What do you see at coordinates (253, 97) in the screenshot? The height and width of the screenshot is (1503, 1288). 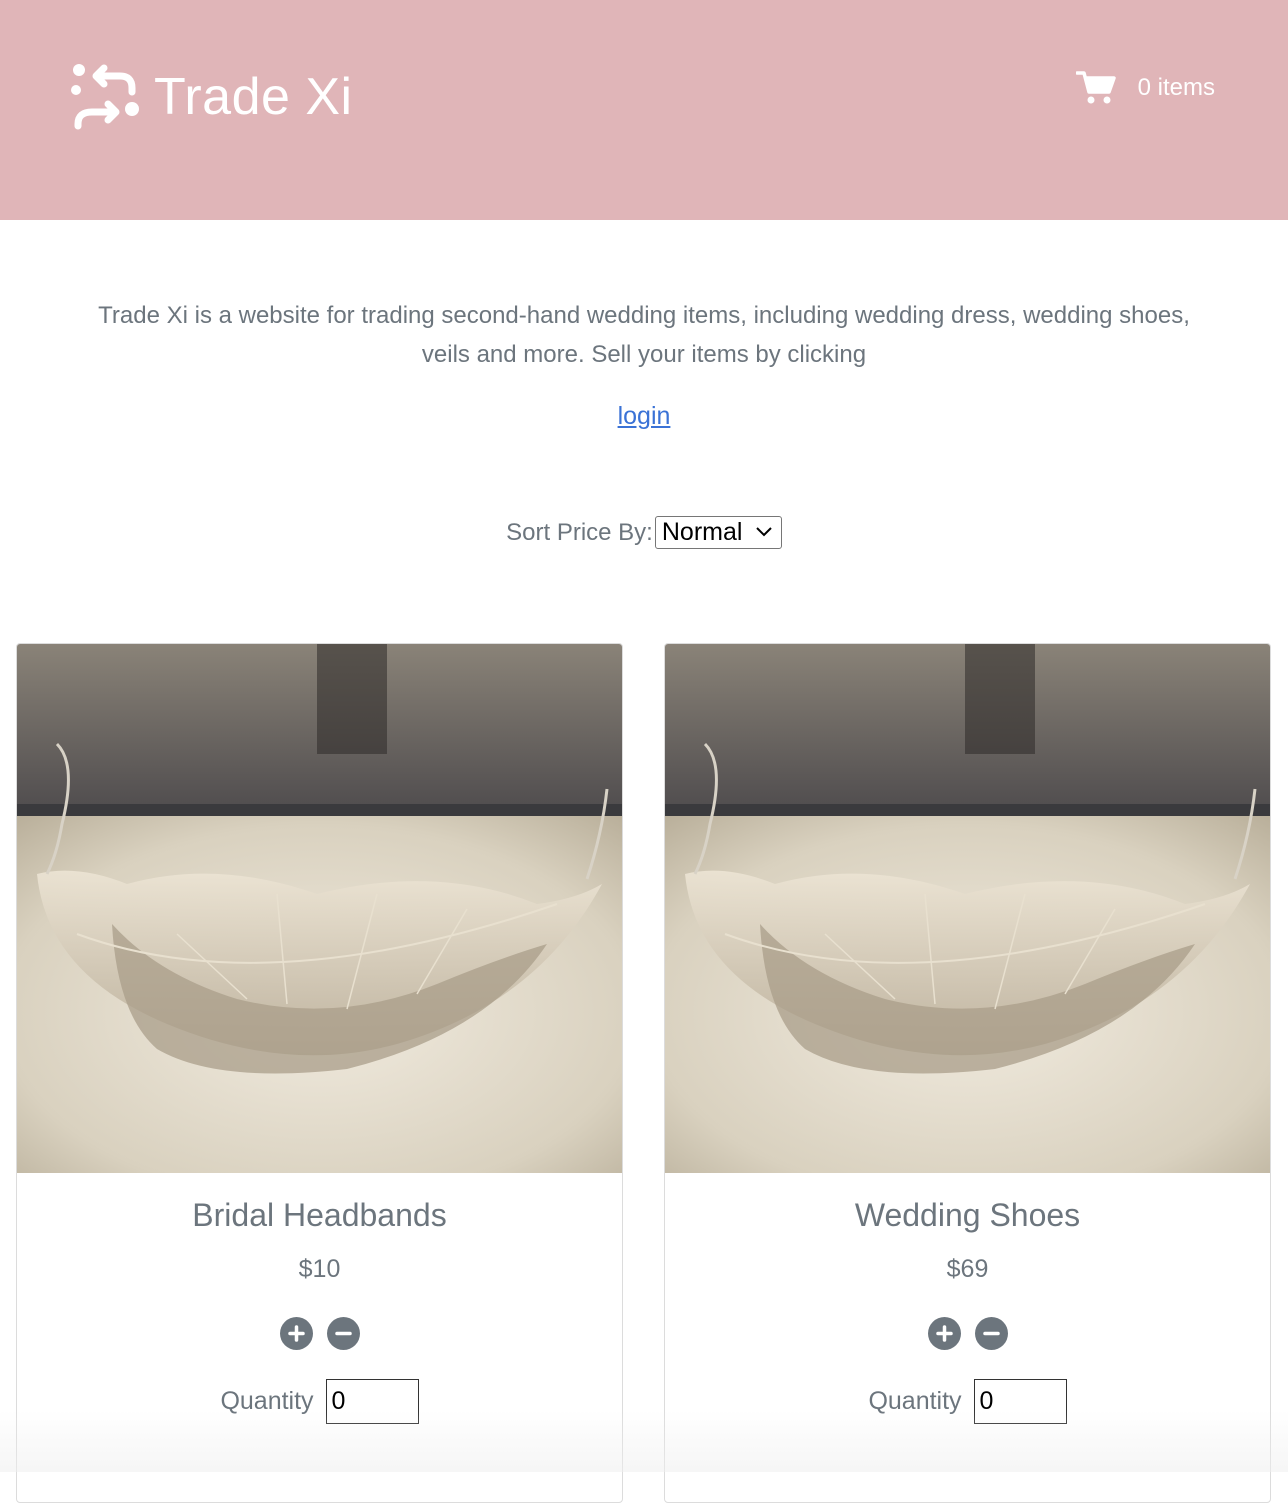 I see `brand-name: Trade Xi` at bounding box center [253, 97].